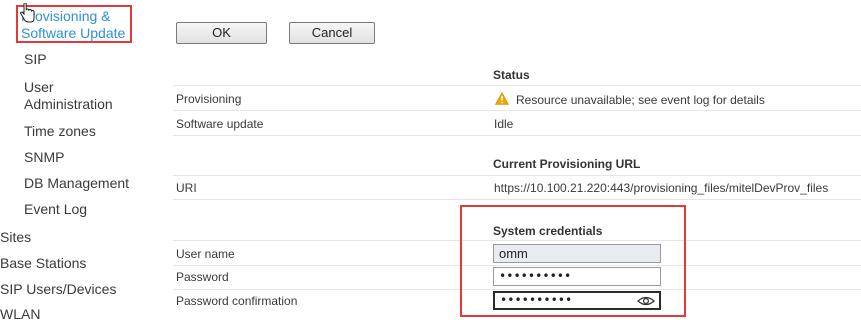  Describe the element at coordinates (332, 33) in the screenshot. I see `cancel-button: Cancel` at that location.